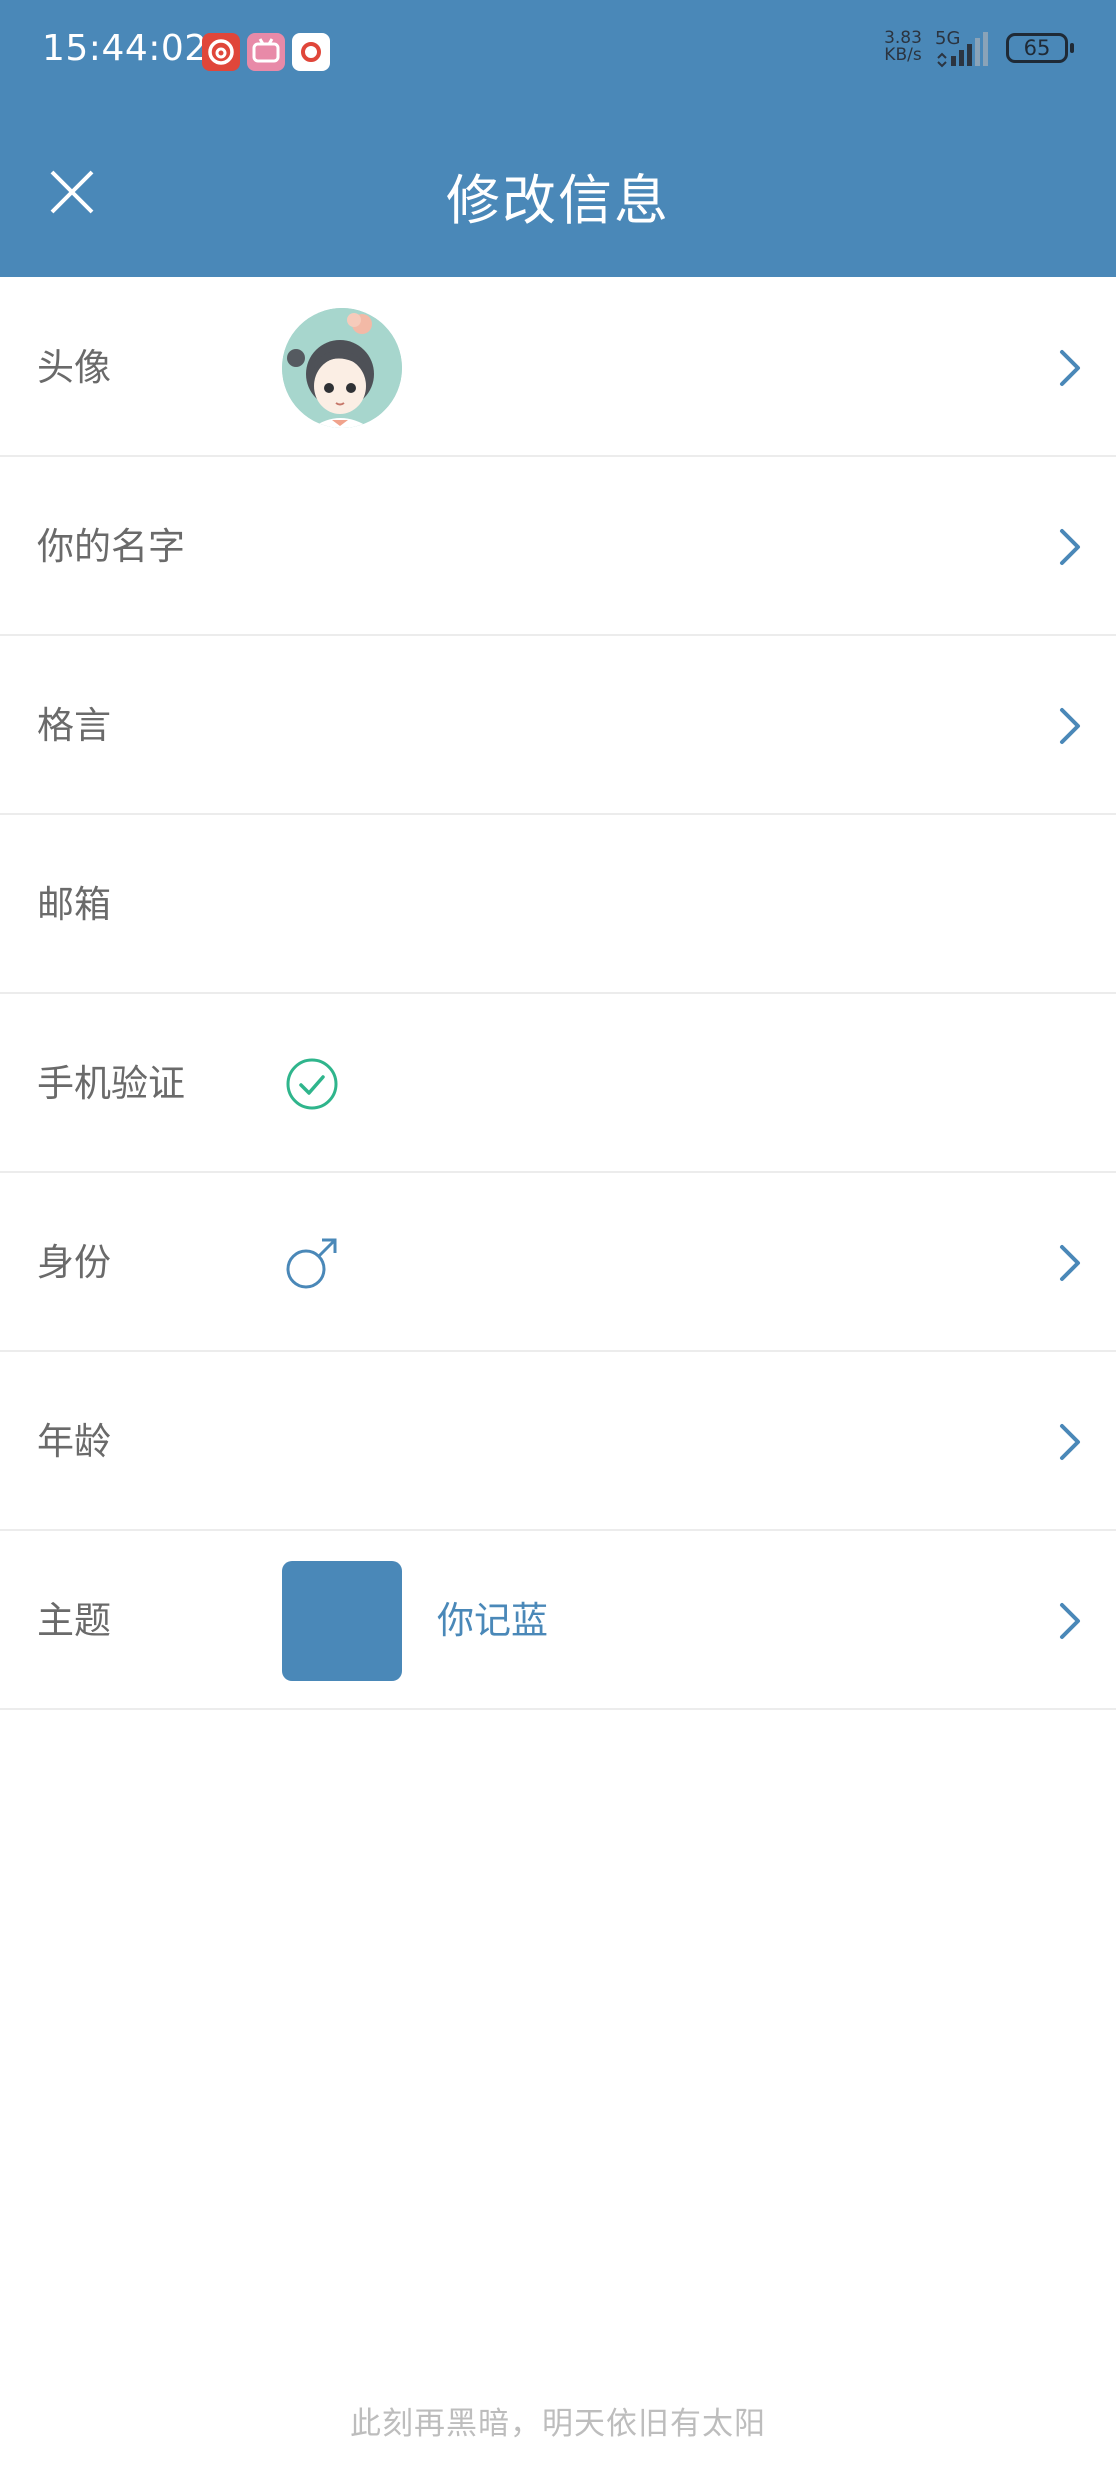 This screenshot has width=1116, height=2480. I want to click on theme-name: 你记蓝, so click(492, 1620).